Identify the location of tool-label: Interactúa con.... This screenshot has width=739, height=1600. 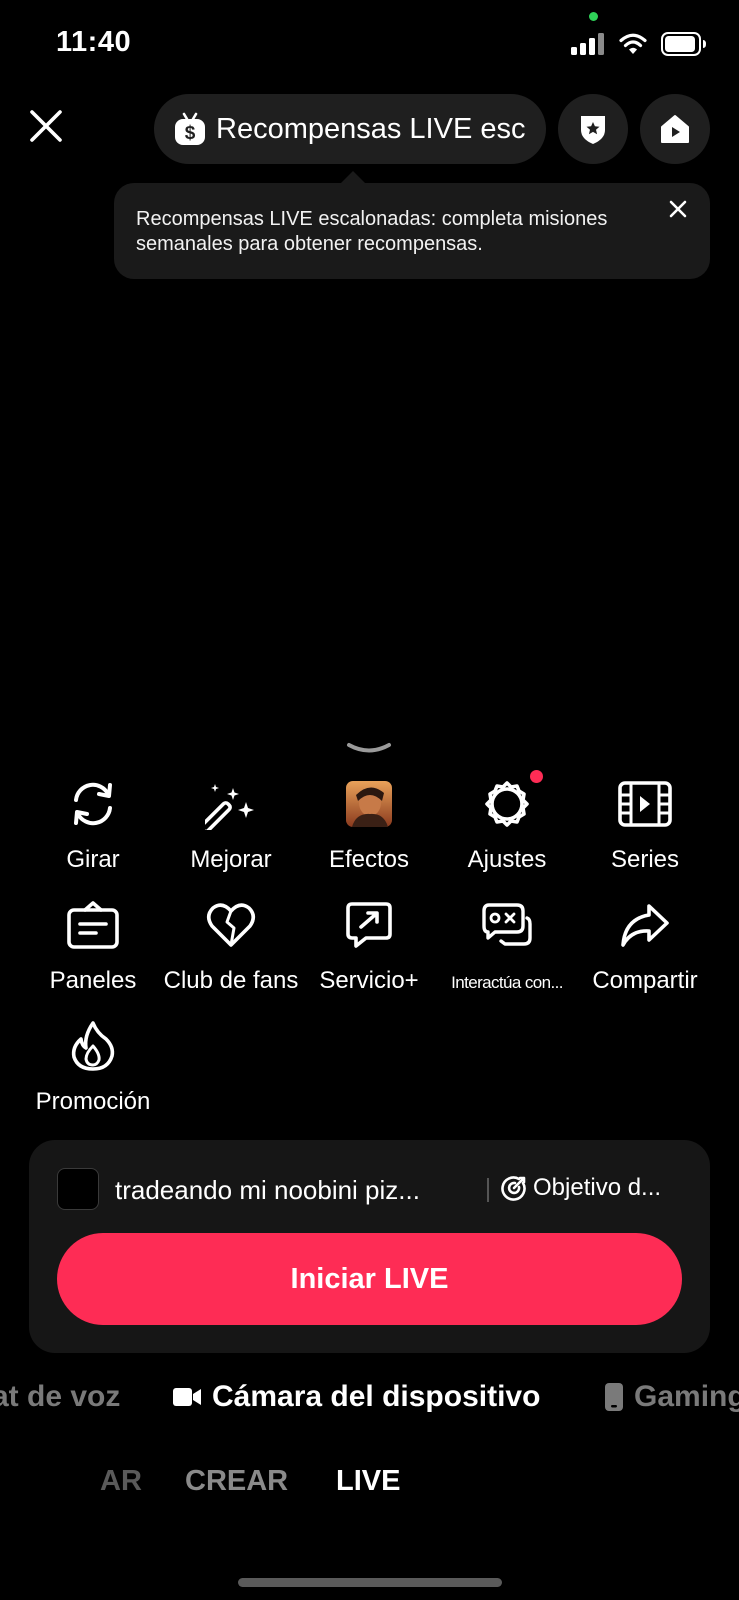
(507, 982).